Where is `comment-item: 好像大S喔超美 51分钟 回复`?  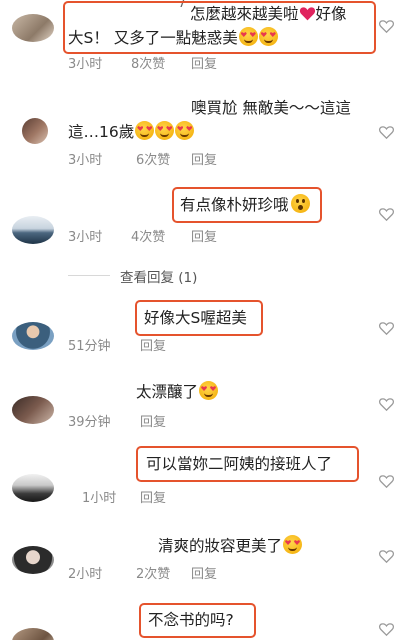
comment-item: 好像大S喔超美 51分钟 回复 is located at coordinates (206, 330).